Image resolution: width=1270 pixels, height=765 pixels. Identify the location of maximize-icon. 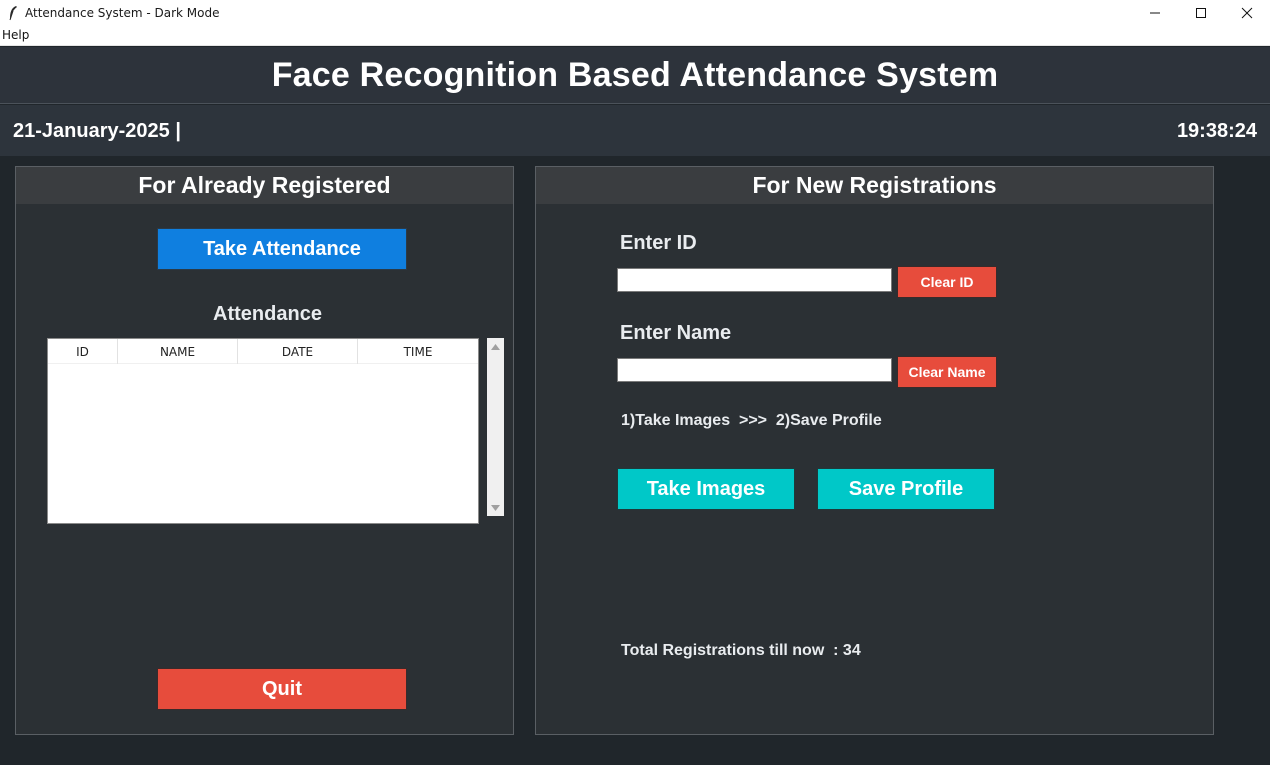
(1201, 12).